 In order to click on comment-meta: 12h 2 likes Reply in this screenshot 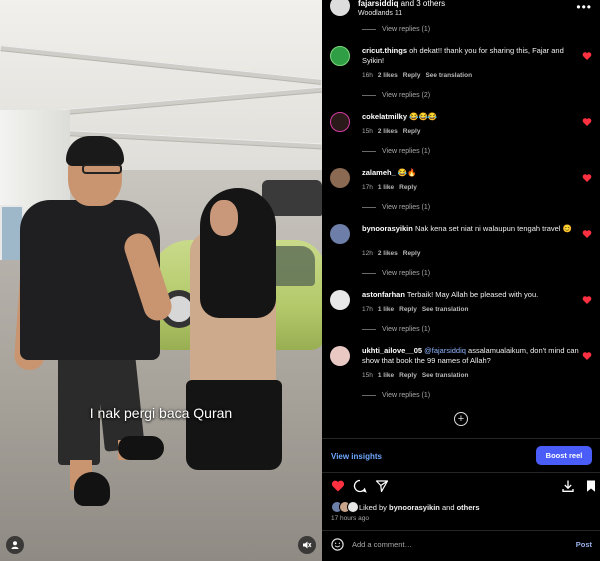, I will do `click(391, 253)`.